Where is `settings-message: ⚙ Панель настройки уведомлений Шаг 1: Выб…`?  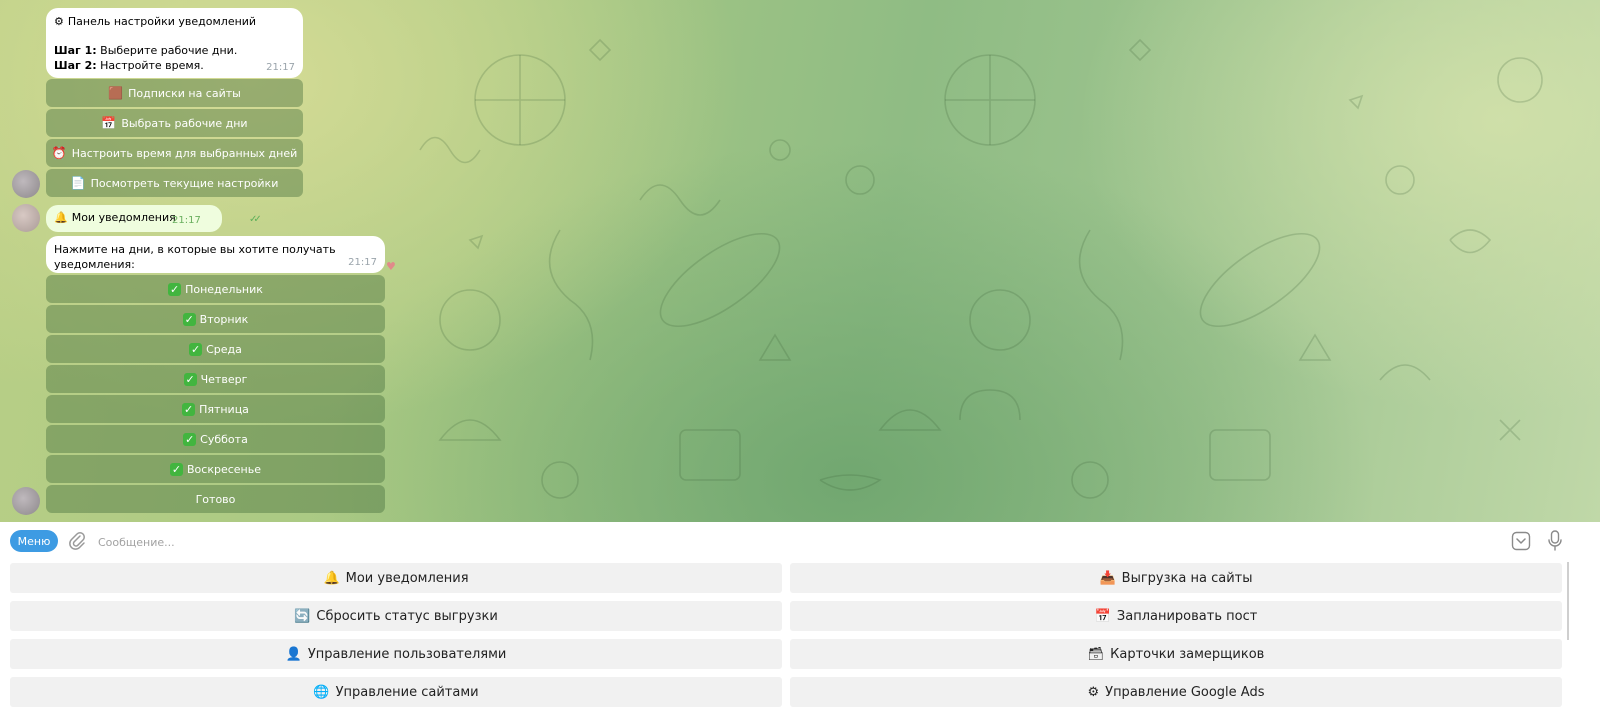
settings-message: ⚙ Панель настройки уведомлений Шаг 1: Выб… is located at coordinates (174, 43).